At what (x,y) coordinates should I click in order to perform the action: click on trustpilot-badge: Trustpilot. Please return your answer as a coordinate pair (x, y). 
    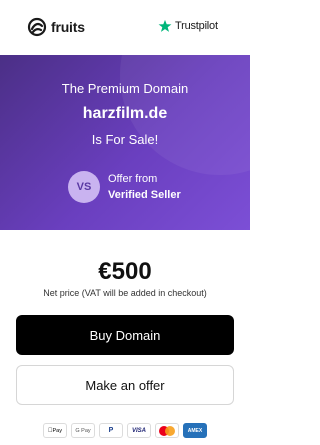
    Looking at the image, I should click on (188, 26).